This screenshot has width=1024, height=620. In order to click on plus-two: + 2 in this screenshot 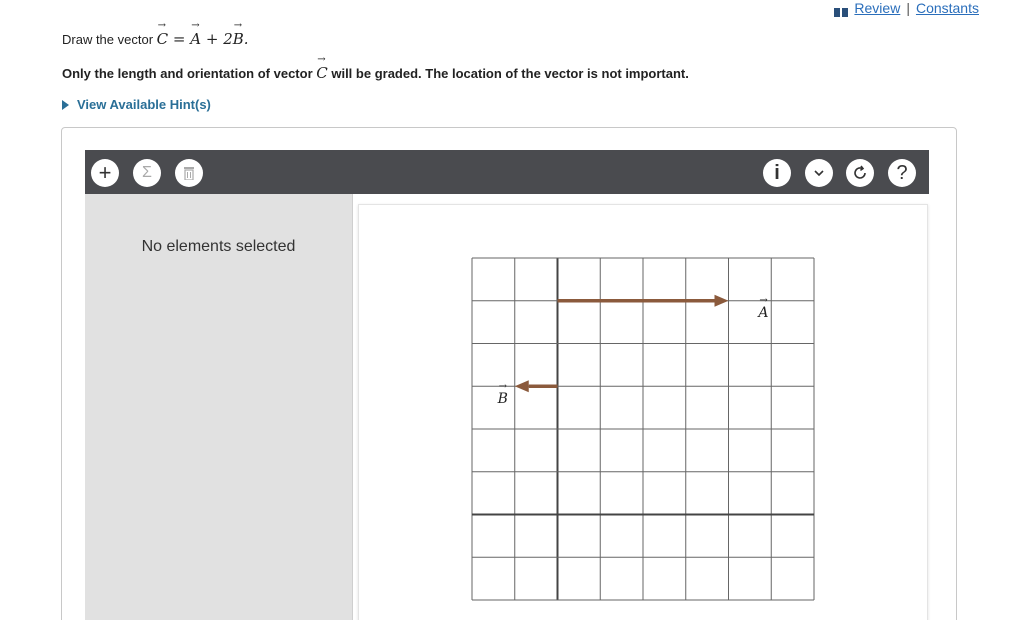, I will do `click(217, 39)`.